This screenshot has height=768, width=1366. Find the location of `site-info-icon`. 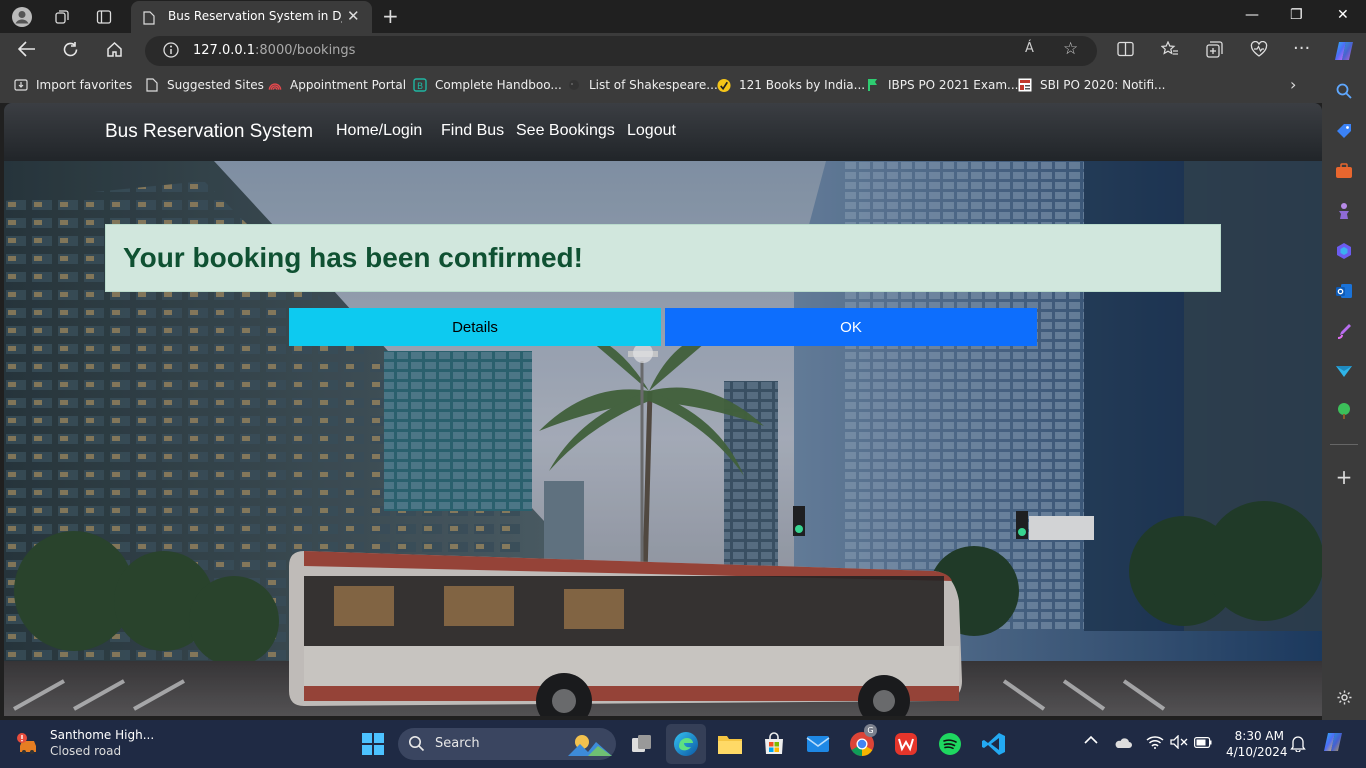

site-info-icon is located at coordinates (171, 52).